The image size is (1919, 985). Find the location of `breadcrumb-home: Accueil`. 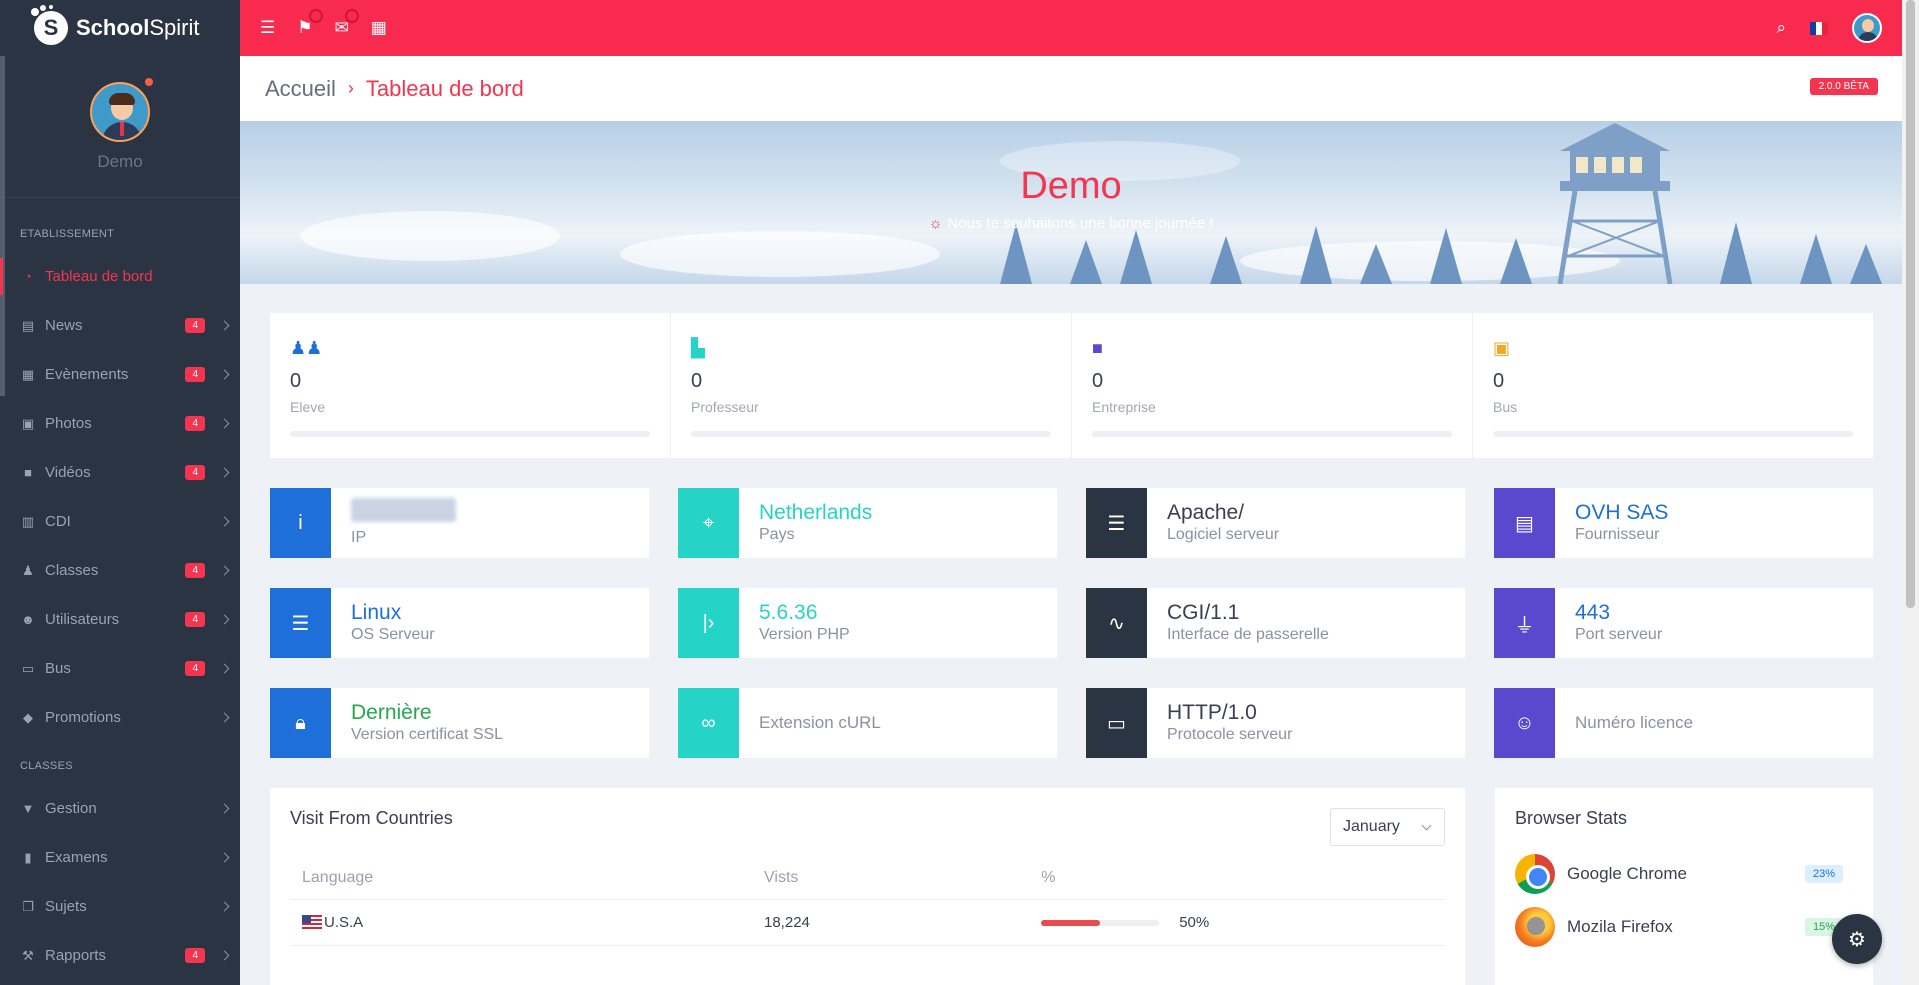

breadcrumb-home: Accueil is located at coordinates (300, 89).